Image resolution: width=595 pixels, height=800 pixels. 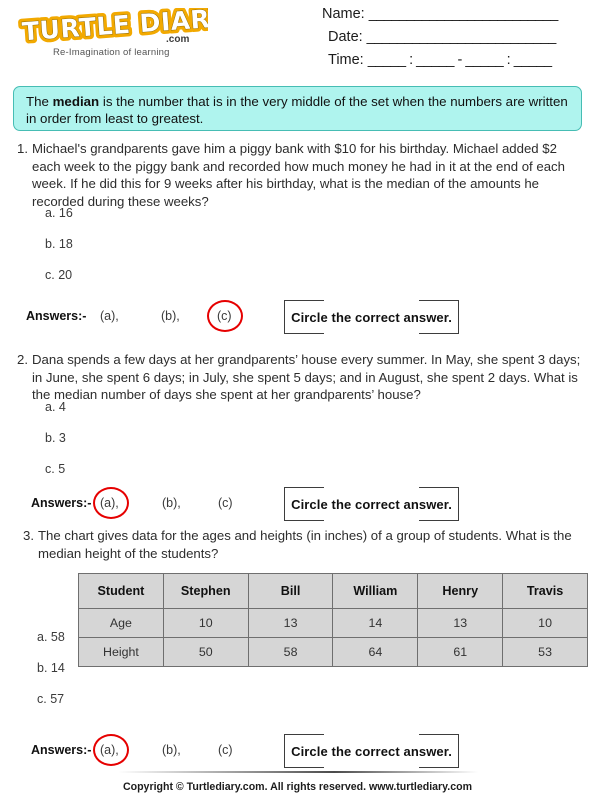 I want to click on age-travis: 10, so click(x=545, y=623).